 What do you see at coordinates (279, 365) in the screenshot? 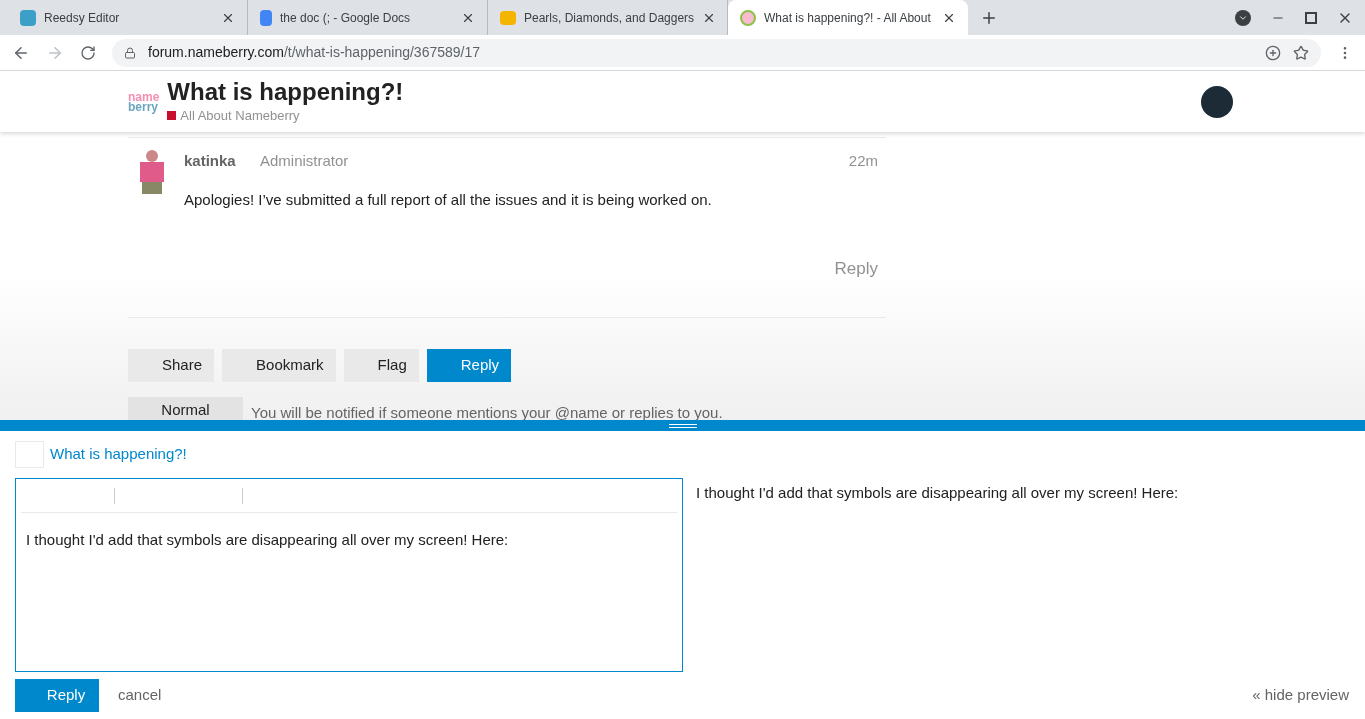
I see `action-button: Bookmark` at bounding box center [279, 365].